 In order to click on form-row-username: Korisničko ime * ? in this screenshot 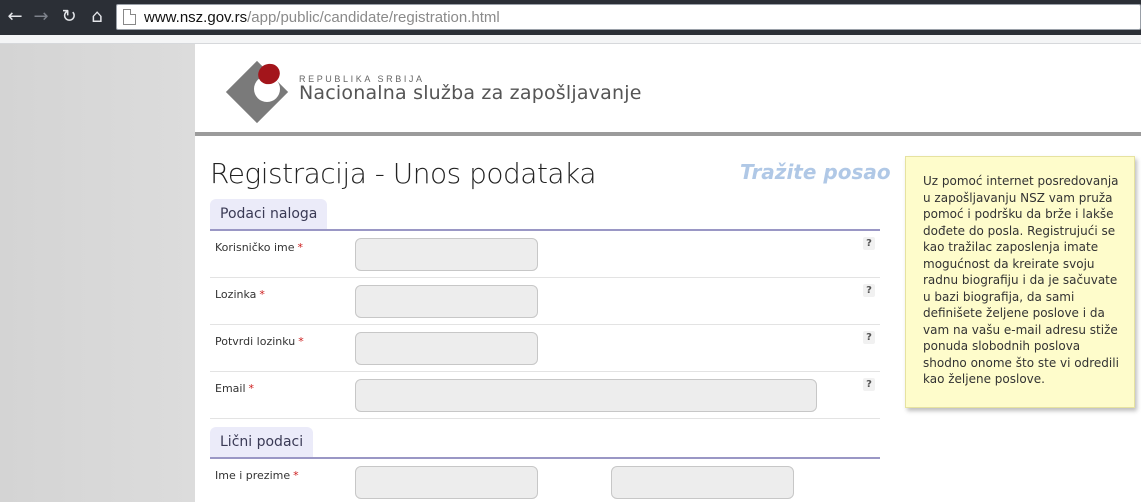, I will do `click(545, 254)`.